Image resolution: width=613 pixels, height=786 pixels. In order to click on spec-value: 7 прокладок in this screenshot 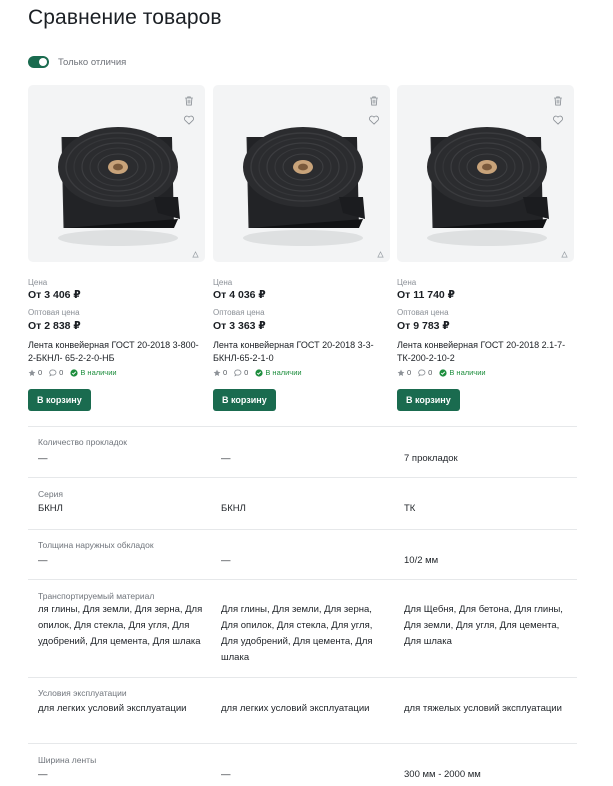, I will do `click(431, 458)`.